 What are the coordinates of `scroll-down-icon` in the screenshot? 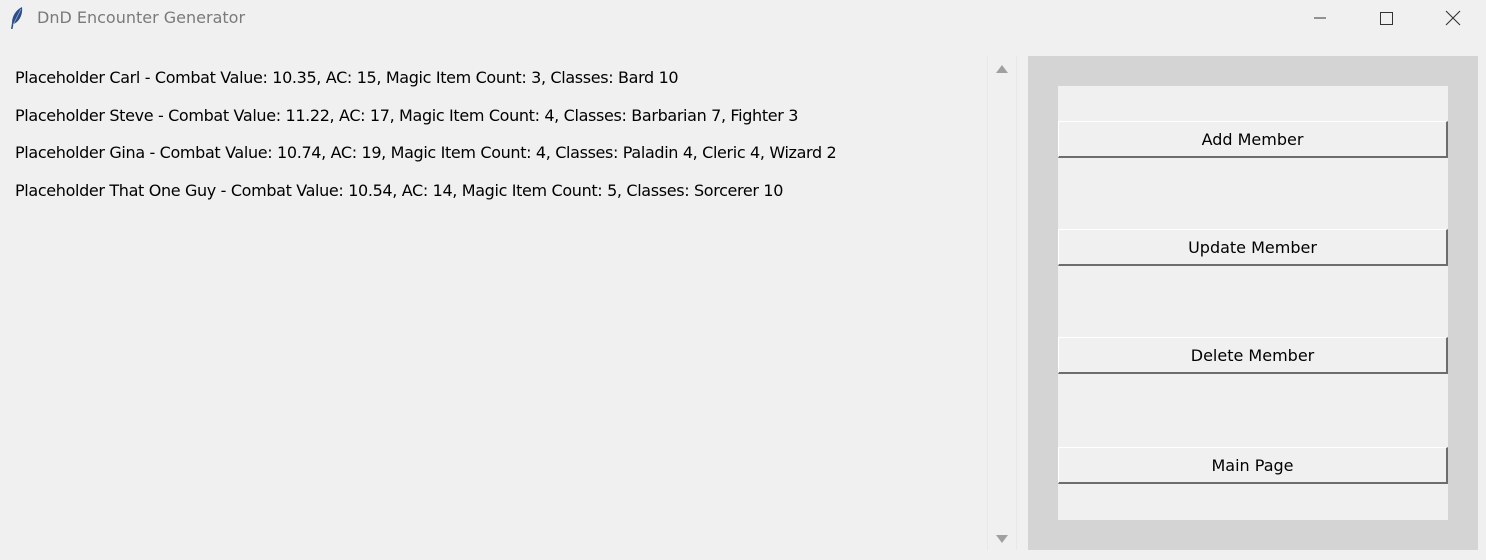 It's located at (1002, 539).